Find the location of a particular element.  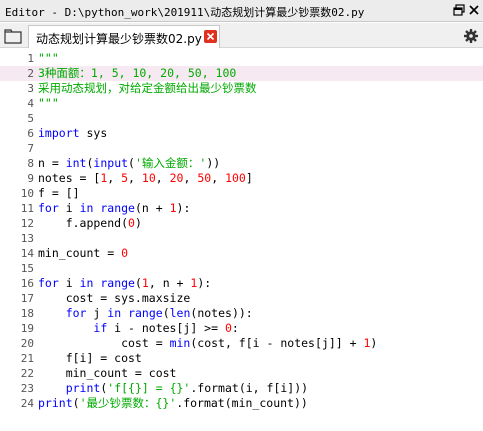

line-number: 2 is located at coordinates (30, 73).